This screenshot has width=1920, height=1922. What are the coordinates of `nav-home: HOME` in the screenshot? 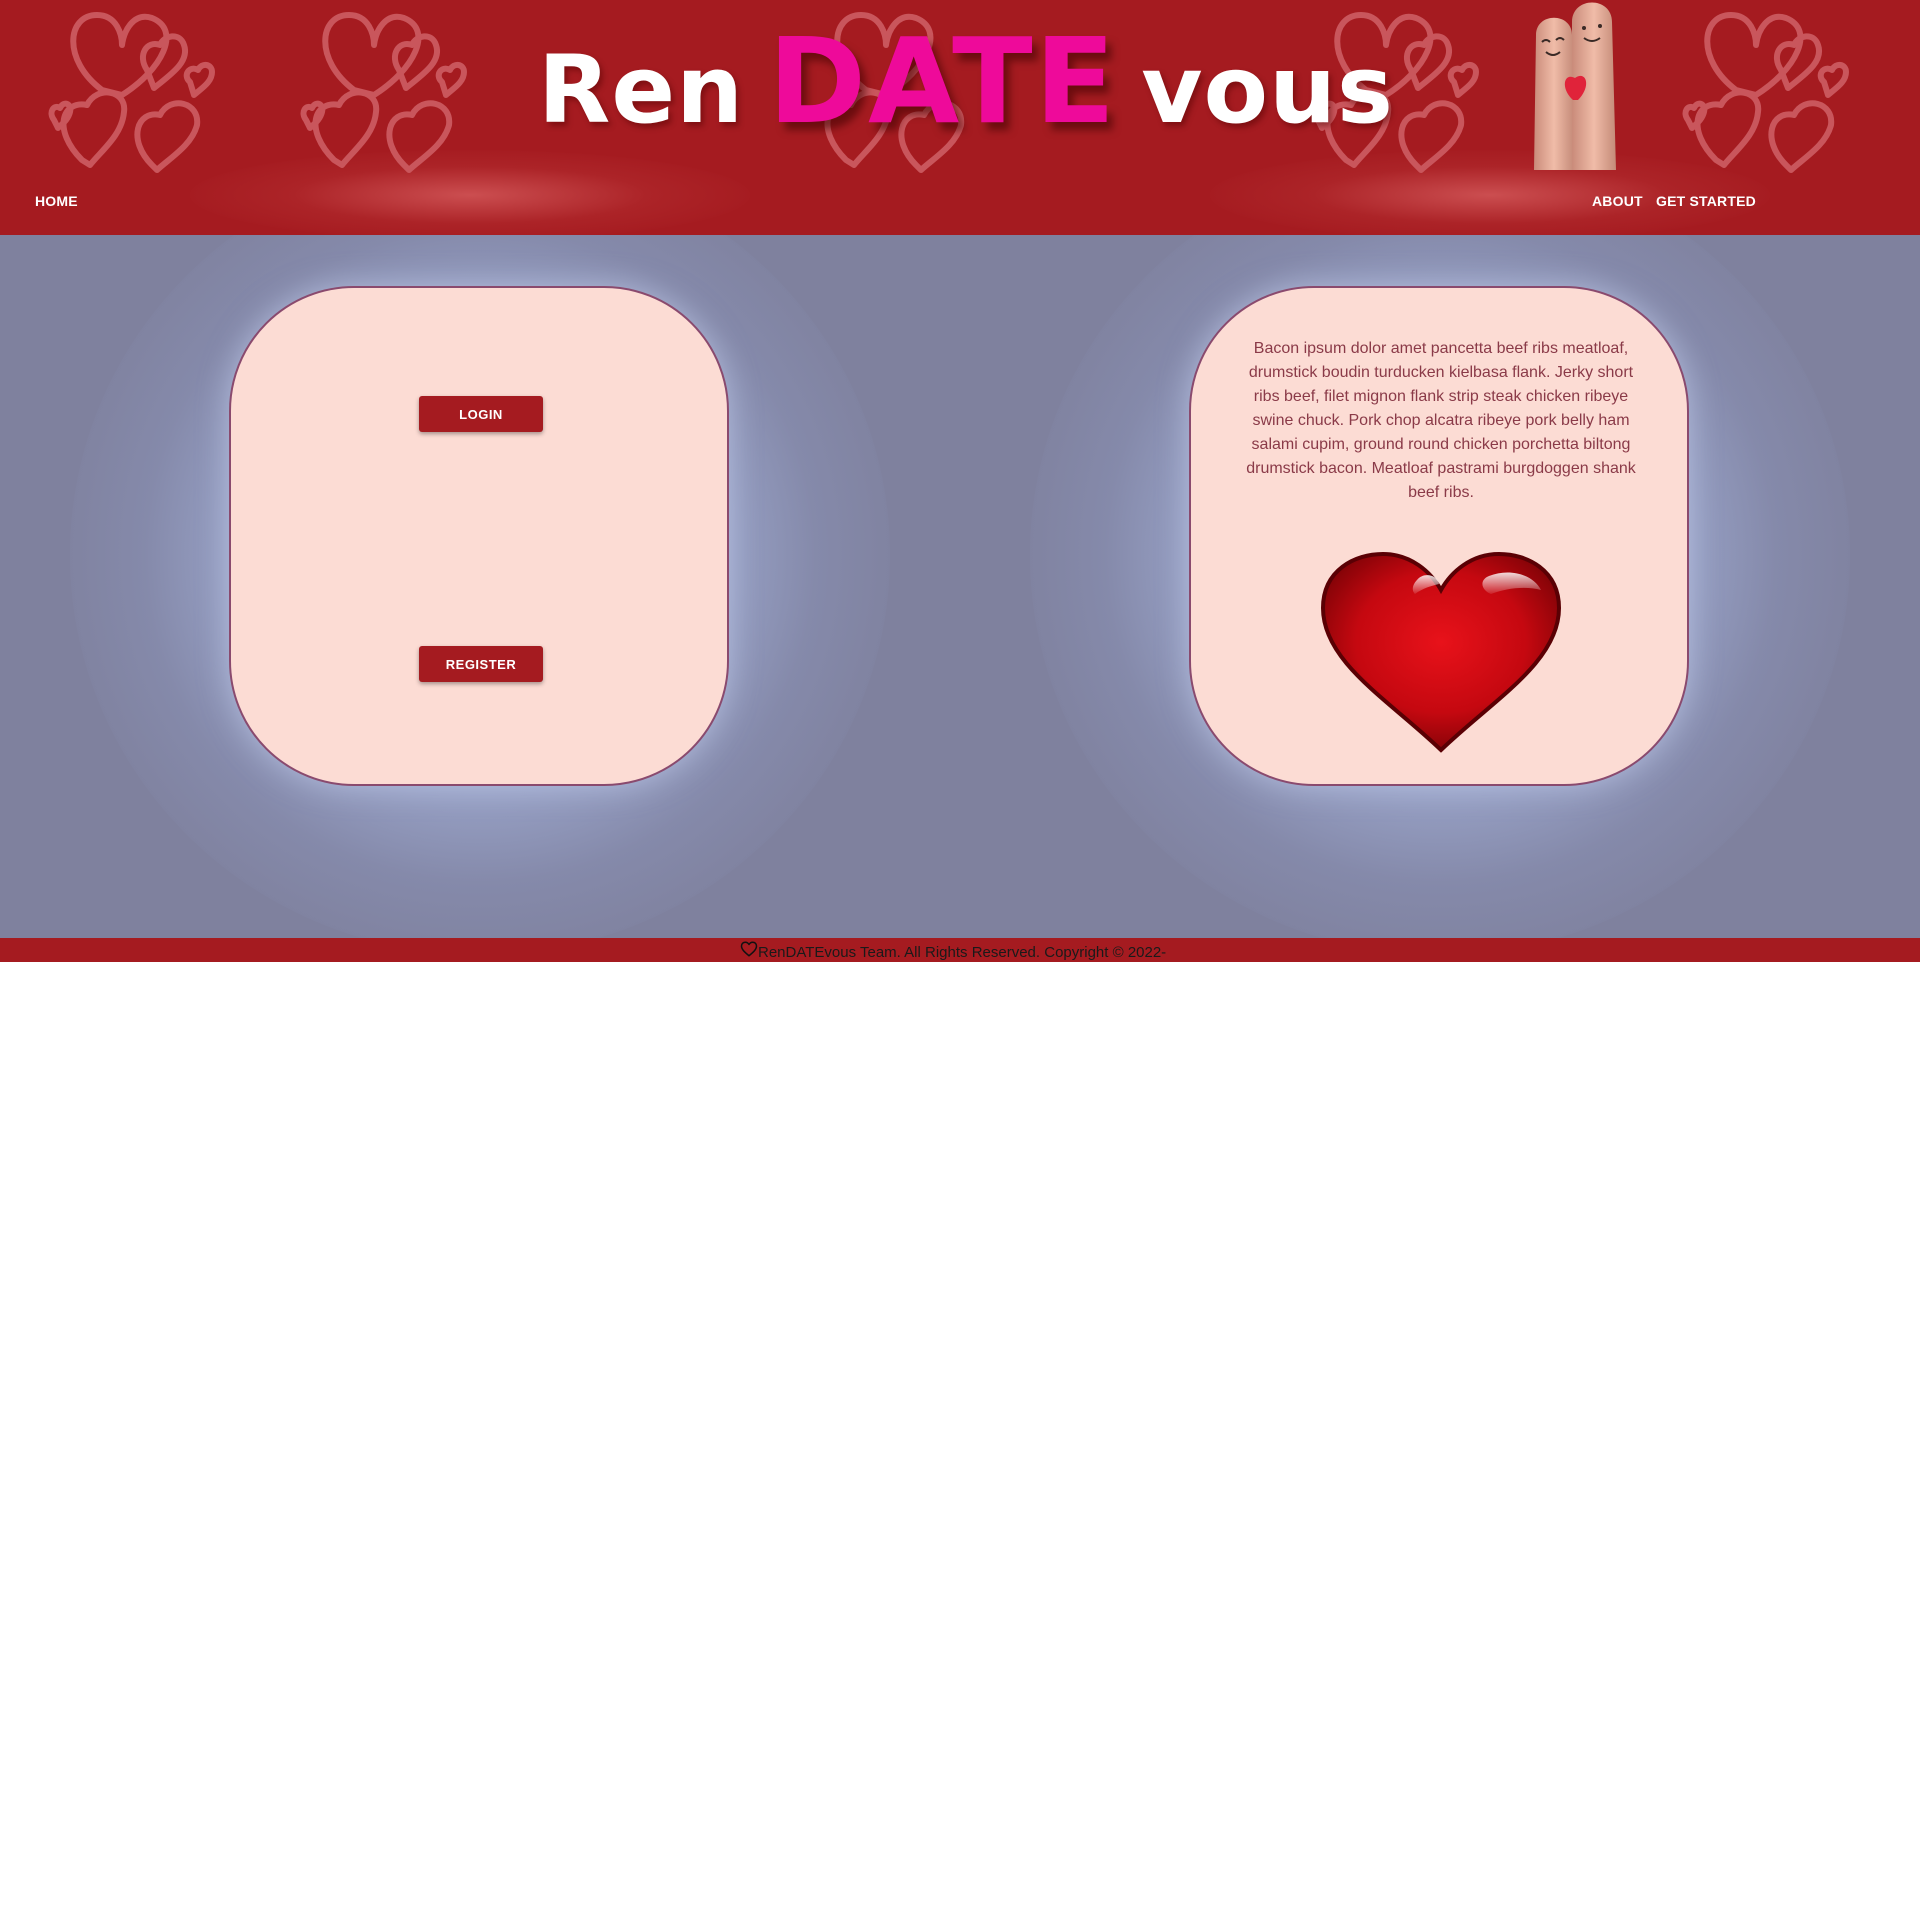 It's located at (56, 201).